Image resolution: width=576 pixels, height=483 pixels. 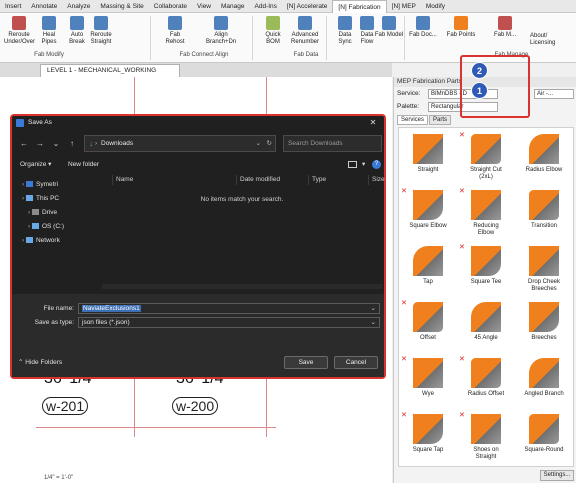 I want to click on equipment-tag: w-201, so click(x=65, y=406).